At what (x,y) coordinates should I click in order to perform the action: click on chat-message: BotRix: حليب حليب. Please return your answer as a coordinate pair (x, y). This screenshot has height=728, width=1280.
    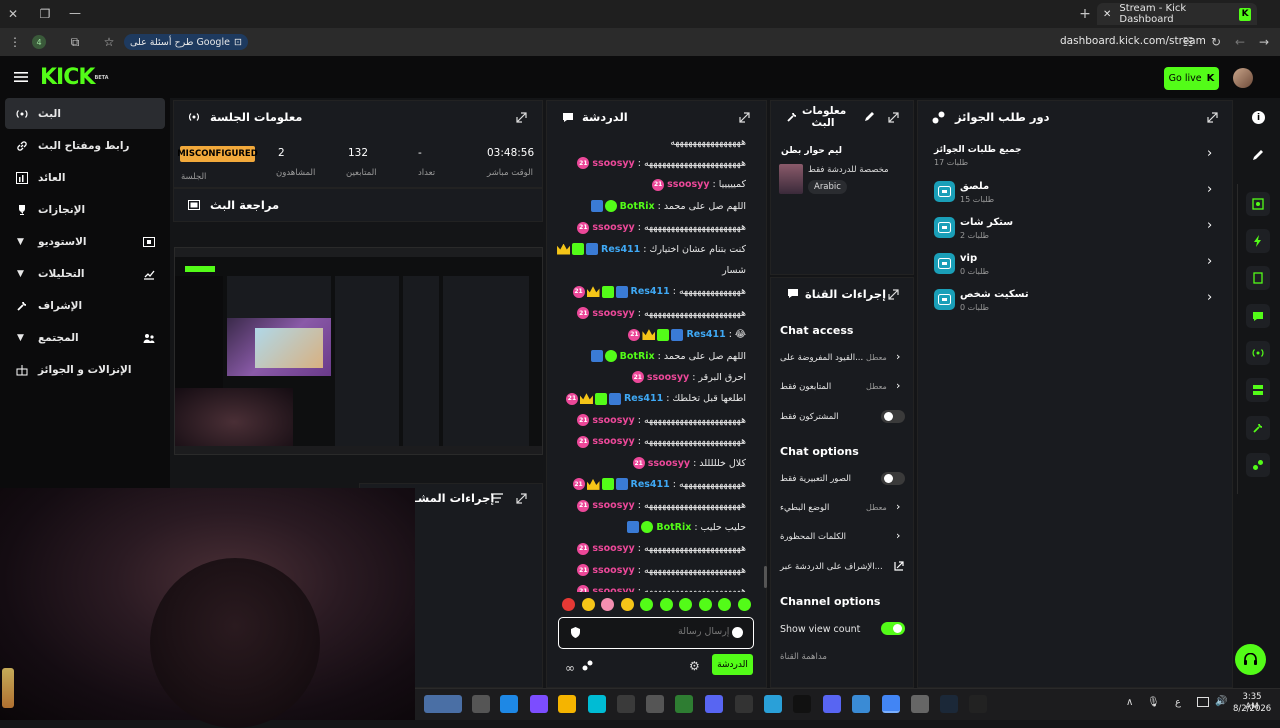
    Looking at the image, I should click on (651, 527).